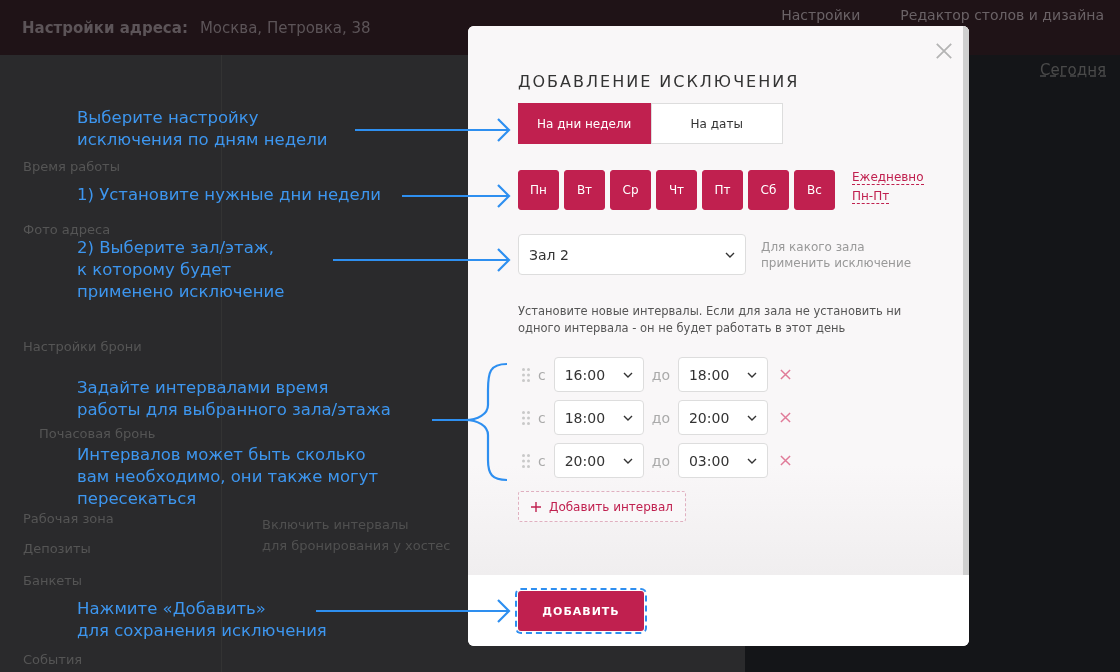 This screenshot has height=672, width=1120. What do you see at coordinates (584, 123) in the screenshot?
I see `mode-tab: На дни недели` at bounding box center [584, 123].